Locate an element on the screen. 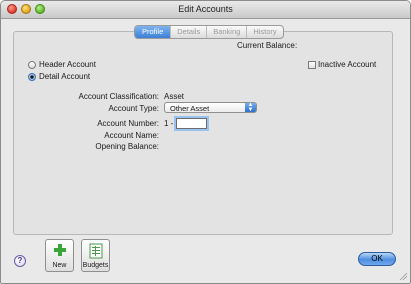 This screenshot has height=284, width=411. help-icon: ? is located at coordinates (20, 261).